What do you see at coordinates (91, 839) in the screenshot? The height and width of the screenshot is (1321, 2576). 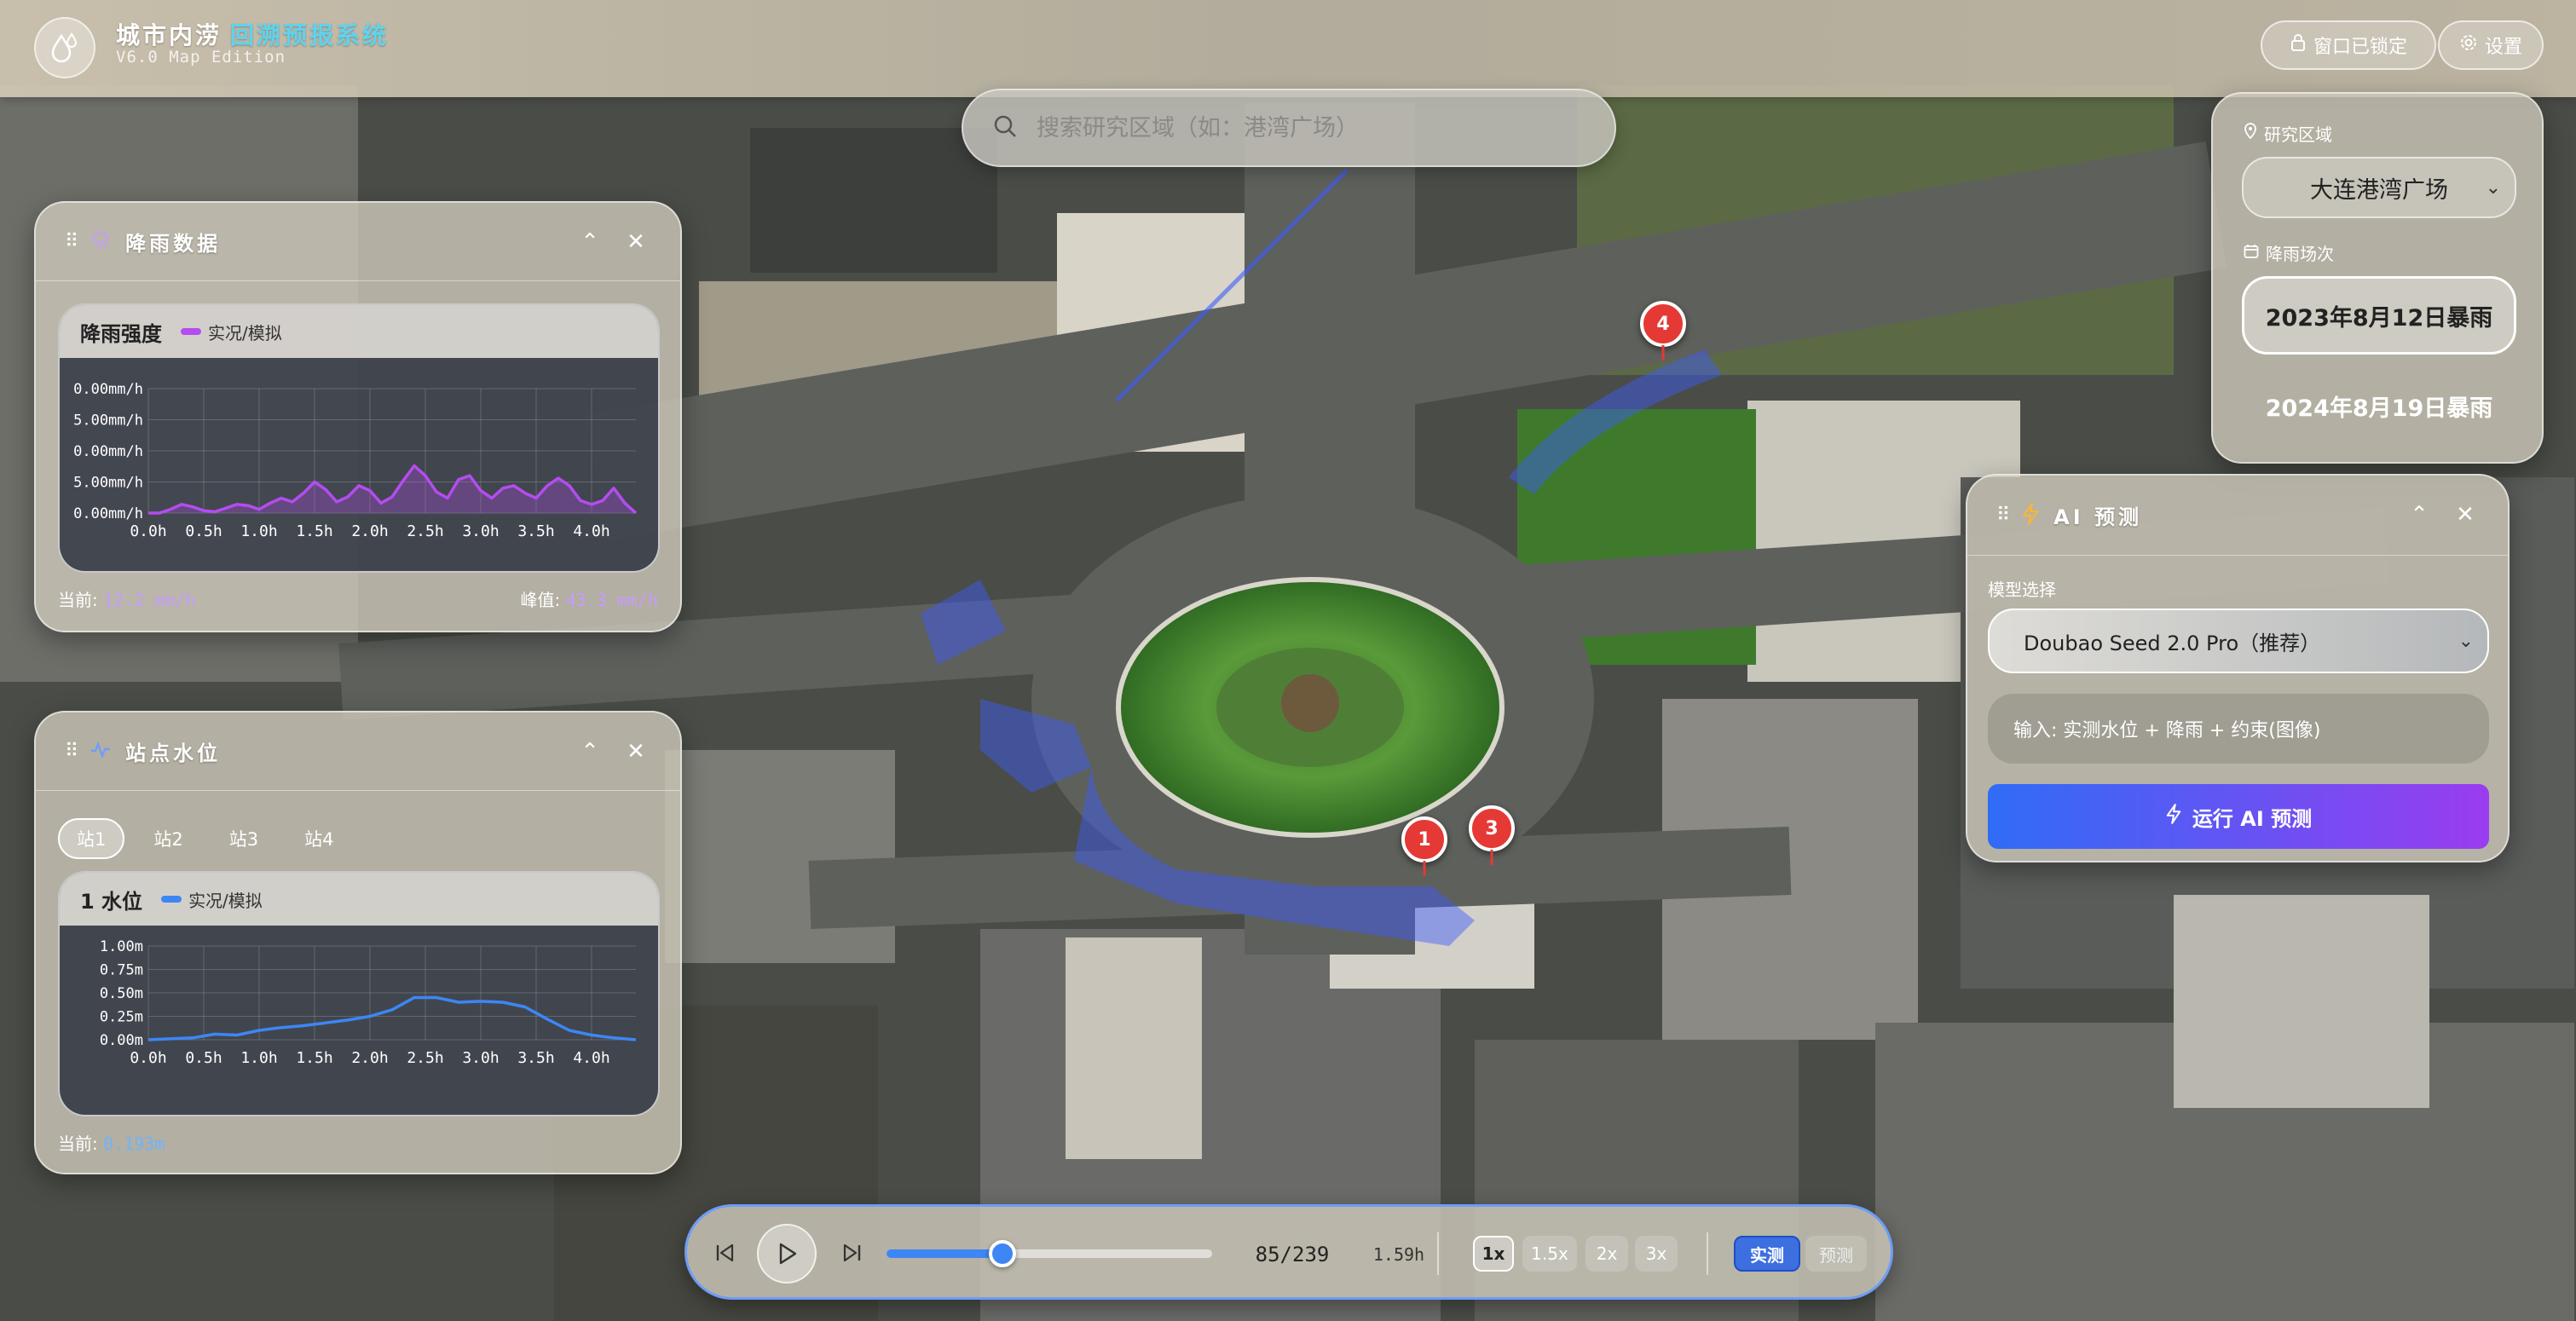 I see `tab-station-1: 站1` at bounding box center [91, 839].